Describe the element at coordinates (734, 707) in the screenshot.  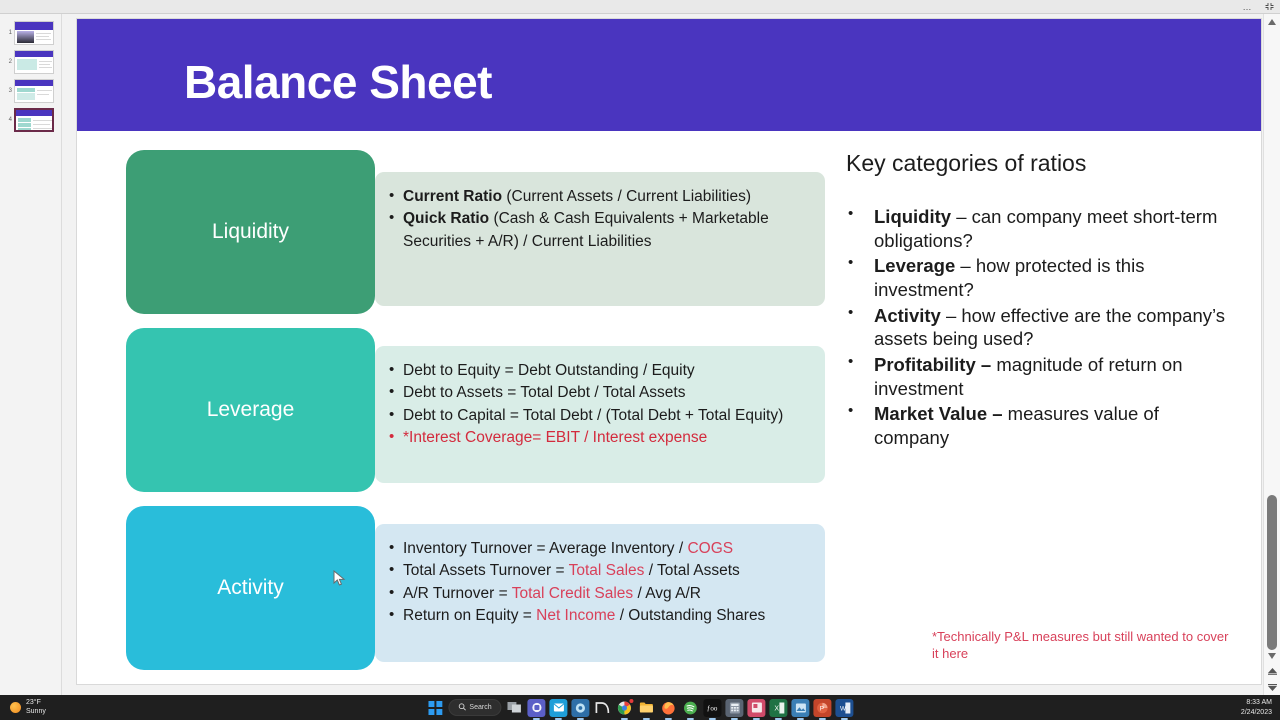
I see `calculator-icon` at that location.